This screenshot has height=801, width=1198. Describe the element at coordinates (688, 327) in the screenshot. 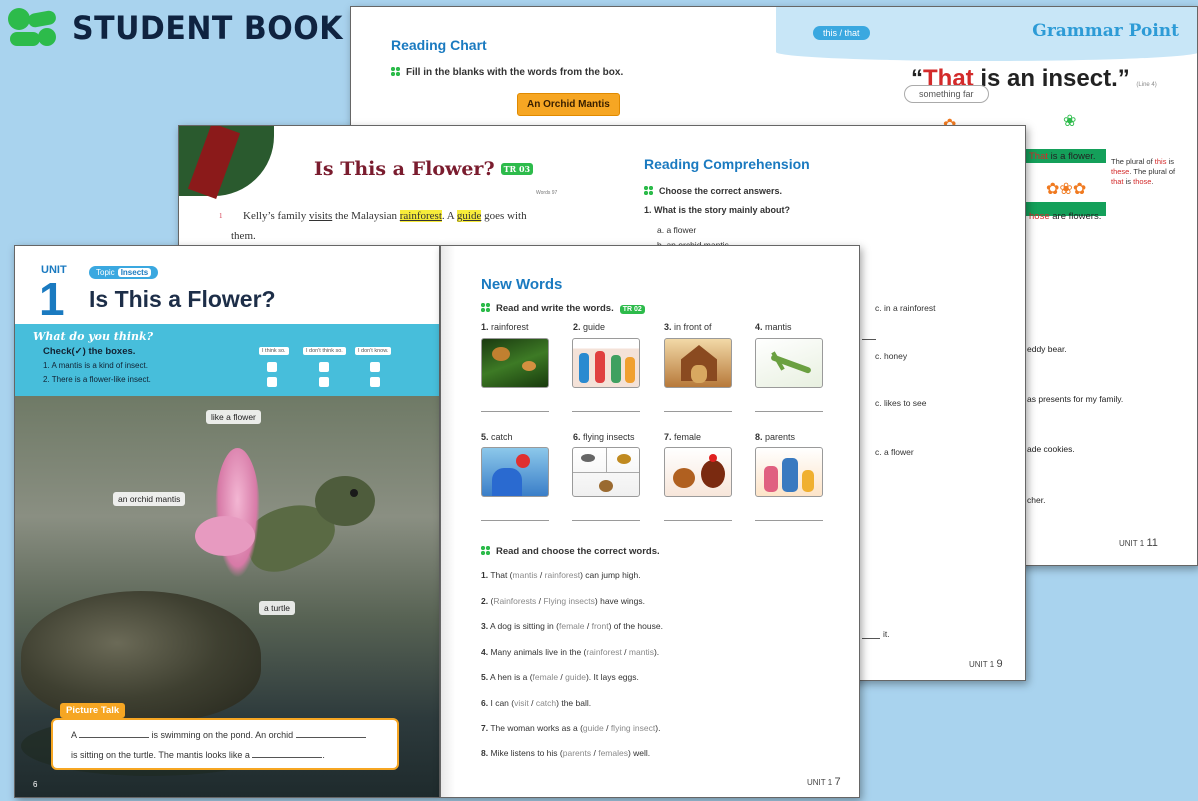

I see `vocab-word: 3. in front of` at that location.